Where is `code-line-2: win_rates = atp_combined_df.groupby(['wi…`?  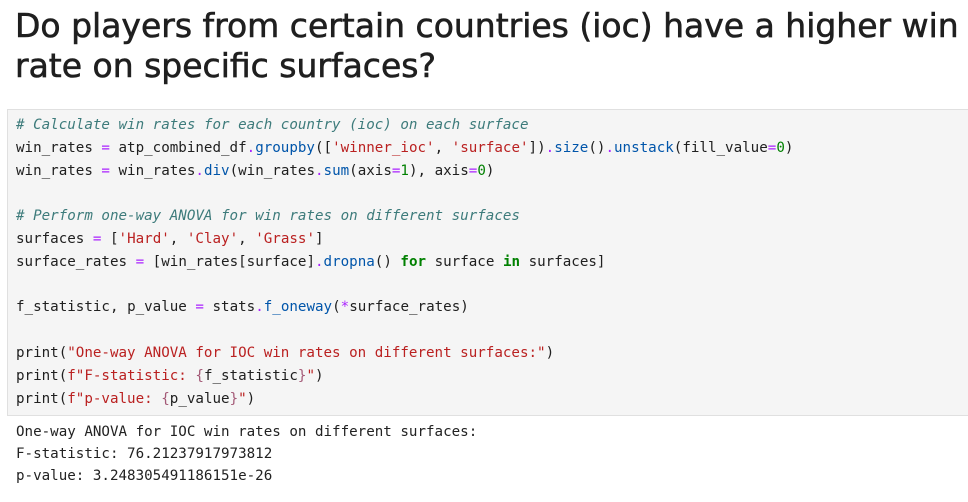
code-line-2: win_rates = atp_combined_df.groupby(['wi… is located at coordinates (405, 148).